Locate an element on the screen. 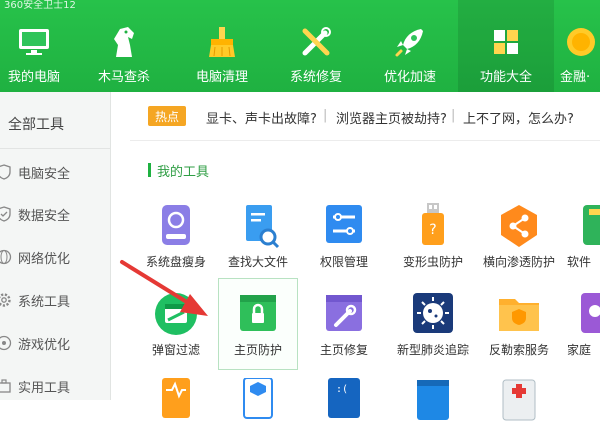 The height and width of the screenshot is (428, 600). nav-cleanup: 电脑清理 is located at coordinates (222, 46).